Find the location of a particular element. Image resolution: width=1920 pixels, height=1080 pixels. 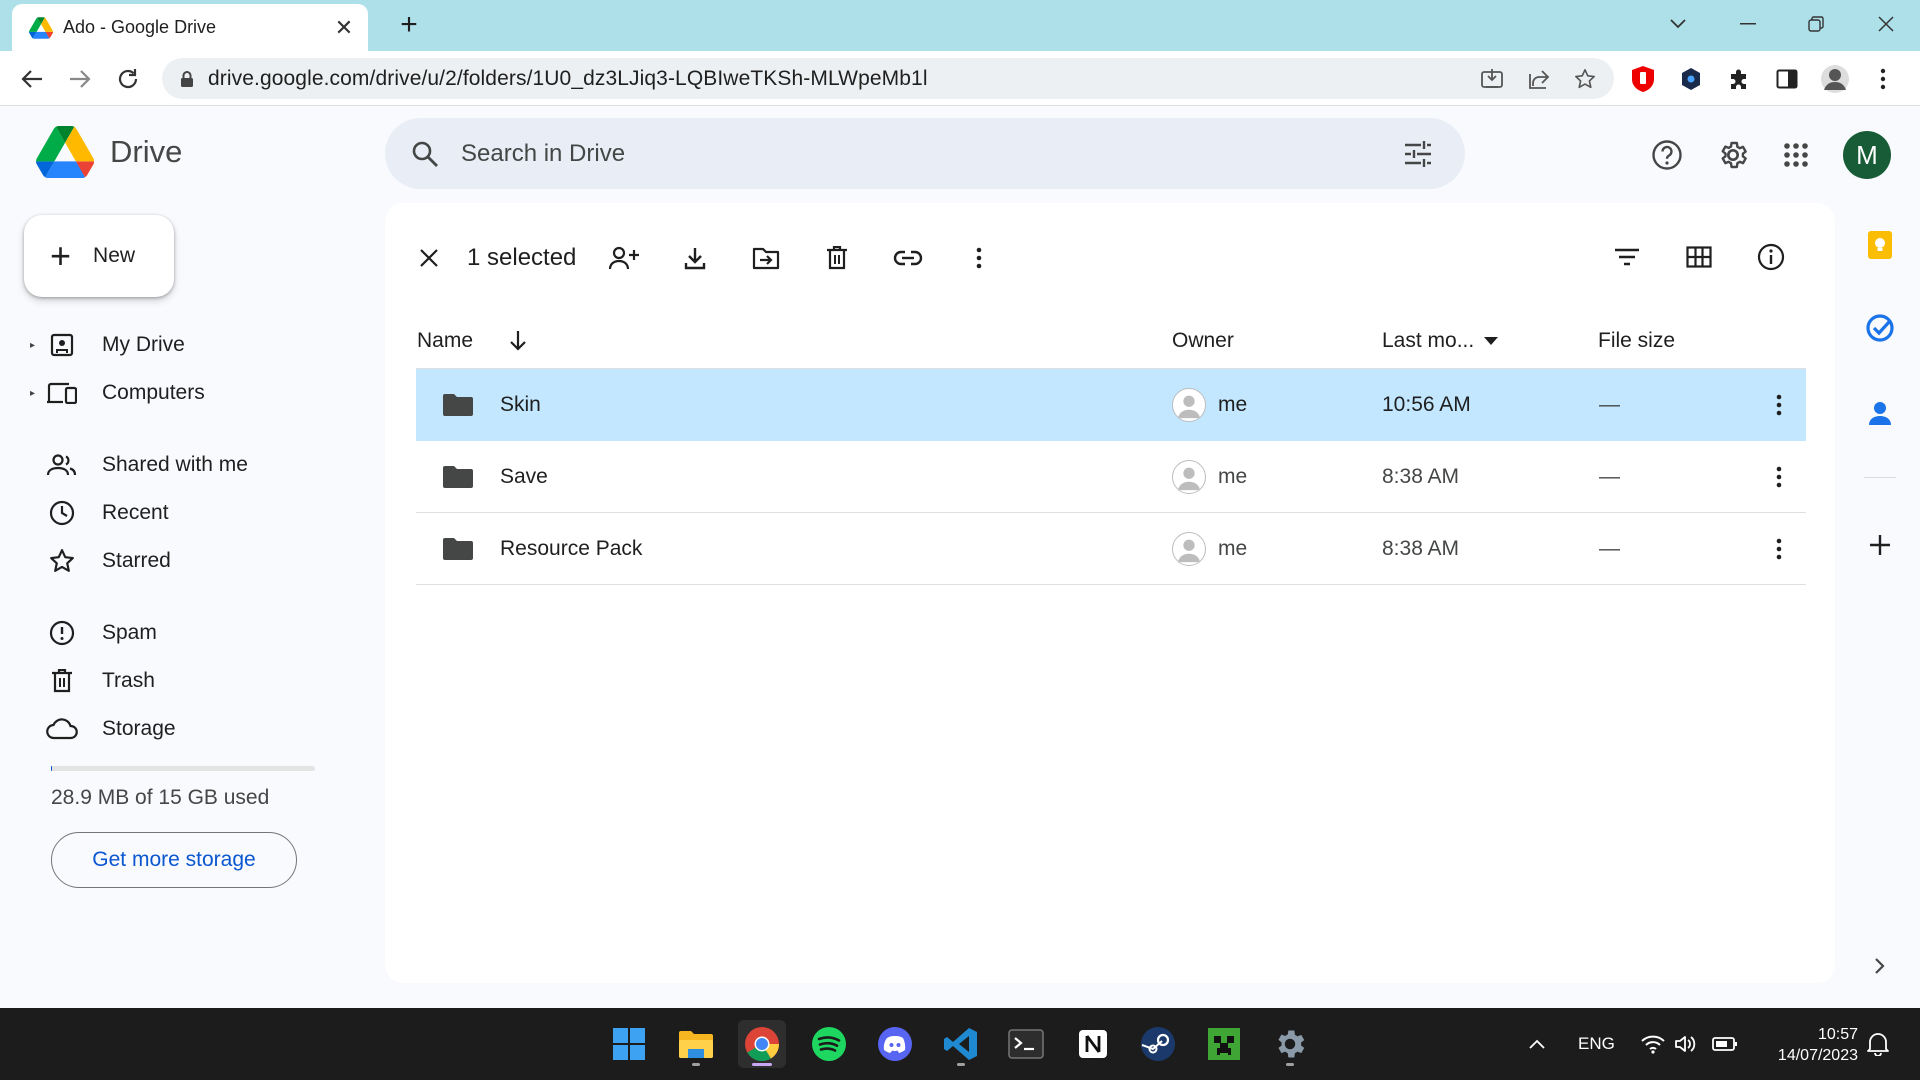

sidebar-item-label: Recent is located at coordinates (135, 512).